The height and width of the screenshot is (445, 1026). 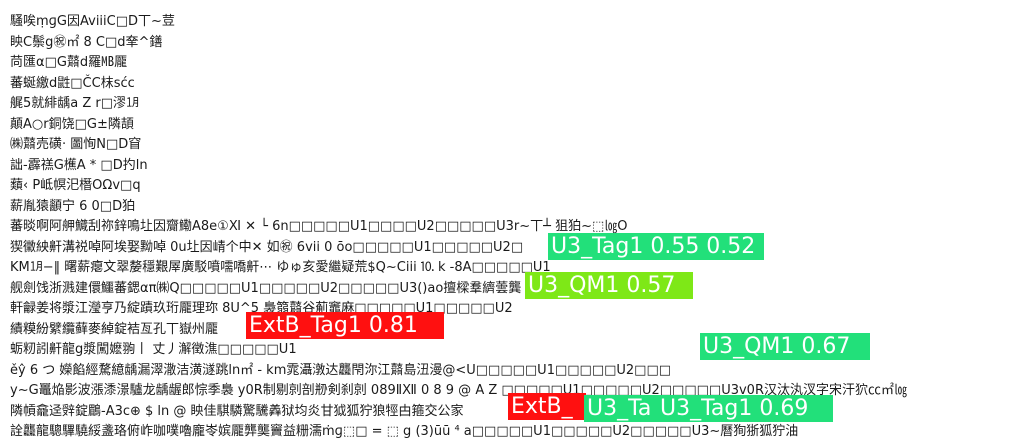 I want to click on text-line: 眏C鬃g㊗㎡ 8 C□d羍^鐥, so click(x=86, y=42).